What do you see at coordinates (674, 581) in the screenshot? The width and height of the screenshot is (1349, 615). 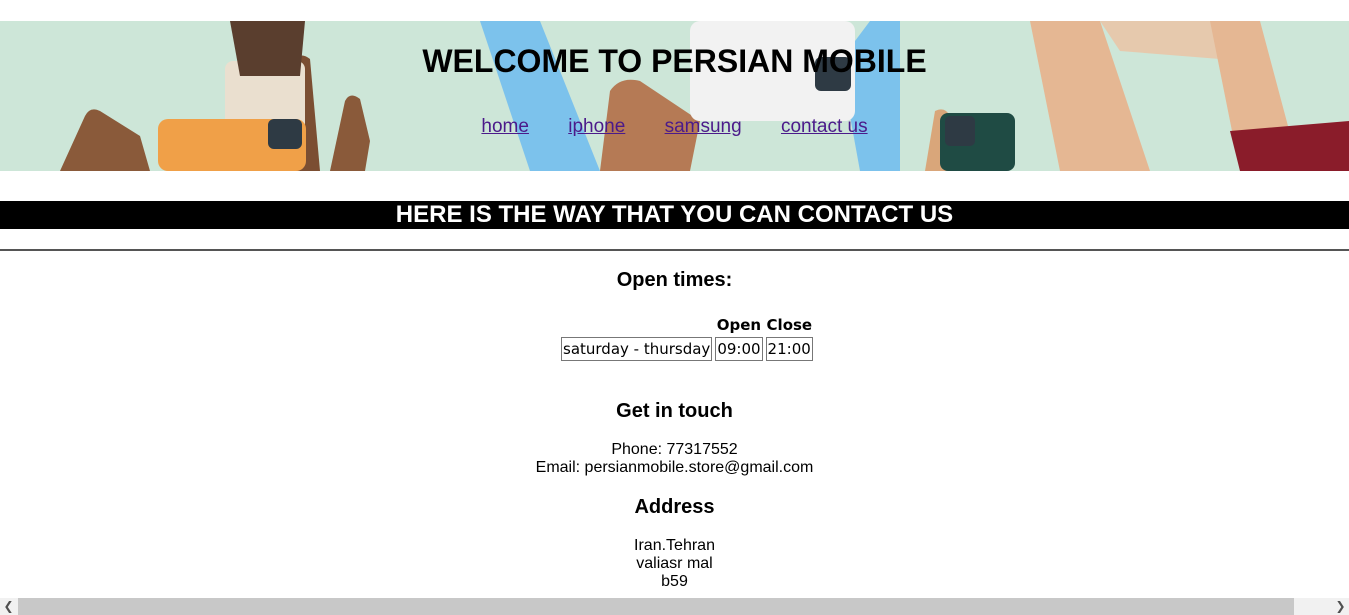 I see `address-line-unit: b59` at bounding box center [674, 581].